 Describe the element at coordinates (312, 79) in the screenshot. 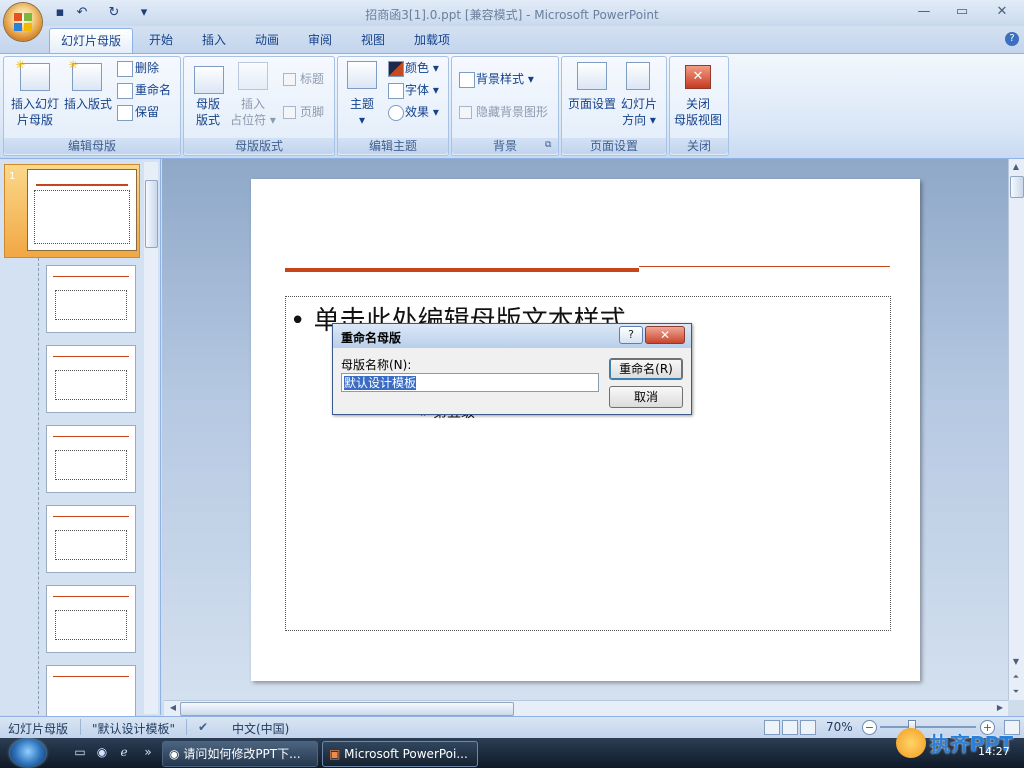

I see `title-checkbox-label: 标题` at that location.